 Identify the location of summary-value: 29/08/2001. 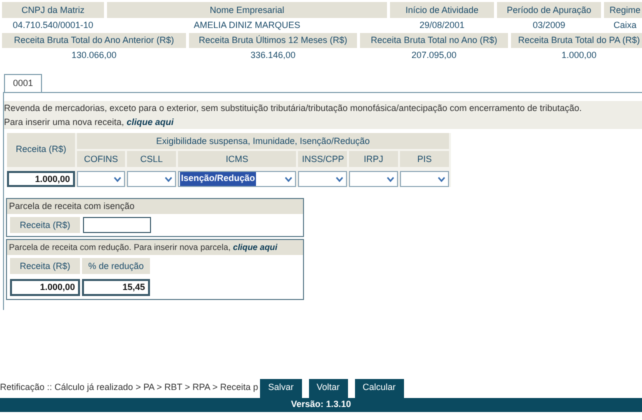
(442, 25).